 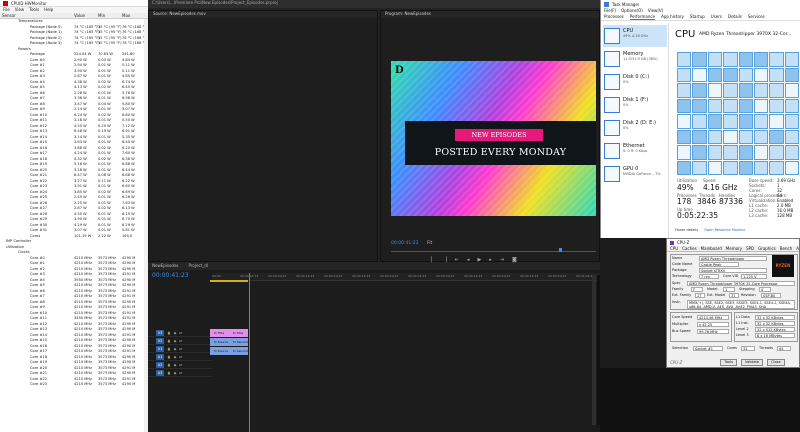 I want to click on track-header: A2 🔒 ◉ M, so click(x=180, y=365).